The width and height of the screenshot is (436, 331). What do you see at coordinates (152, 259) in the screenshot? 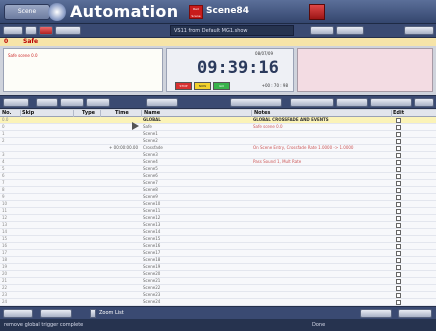
I see `row-name: Scene18` at bounding box center [152, 259].